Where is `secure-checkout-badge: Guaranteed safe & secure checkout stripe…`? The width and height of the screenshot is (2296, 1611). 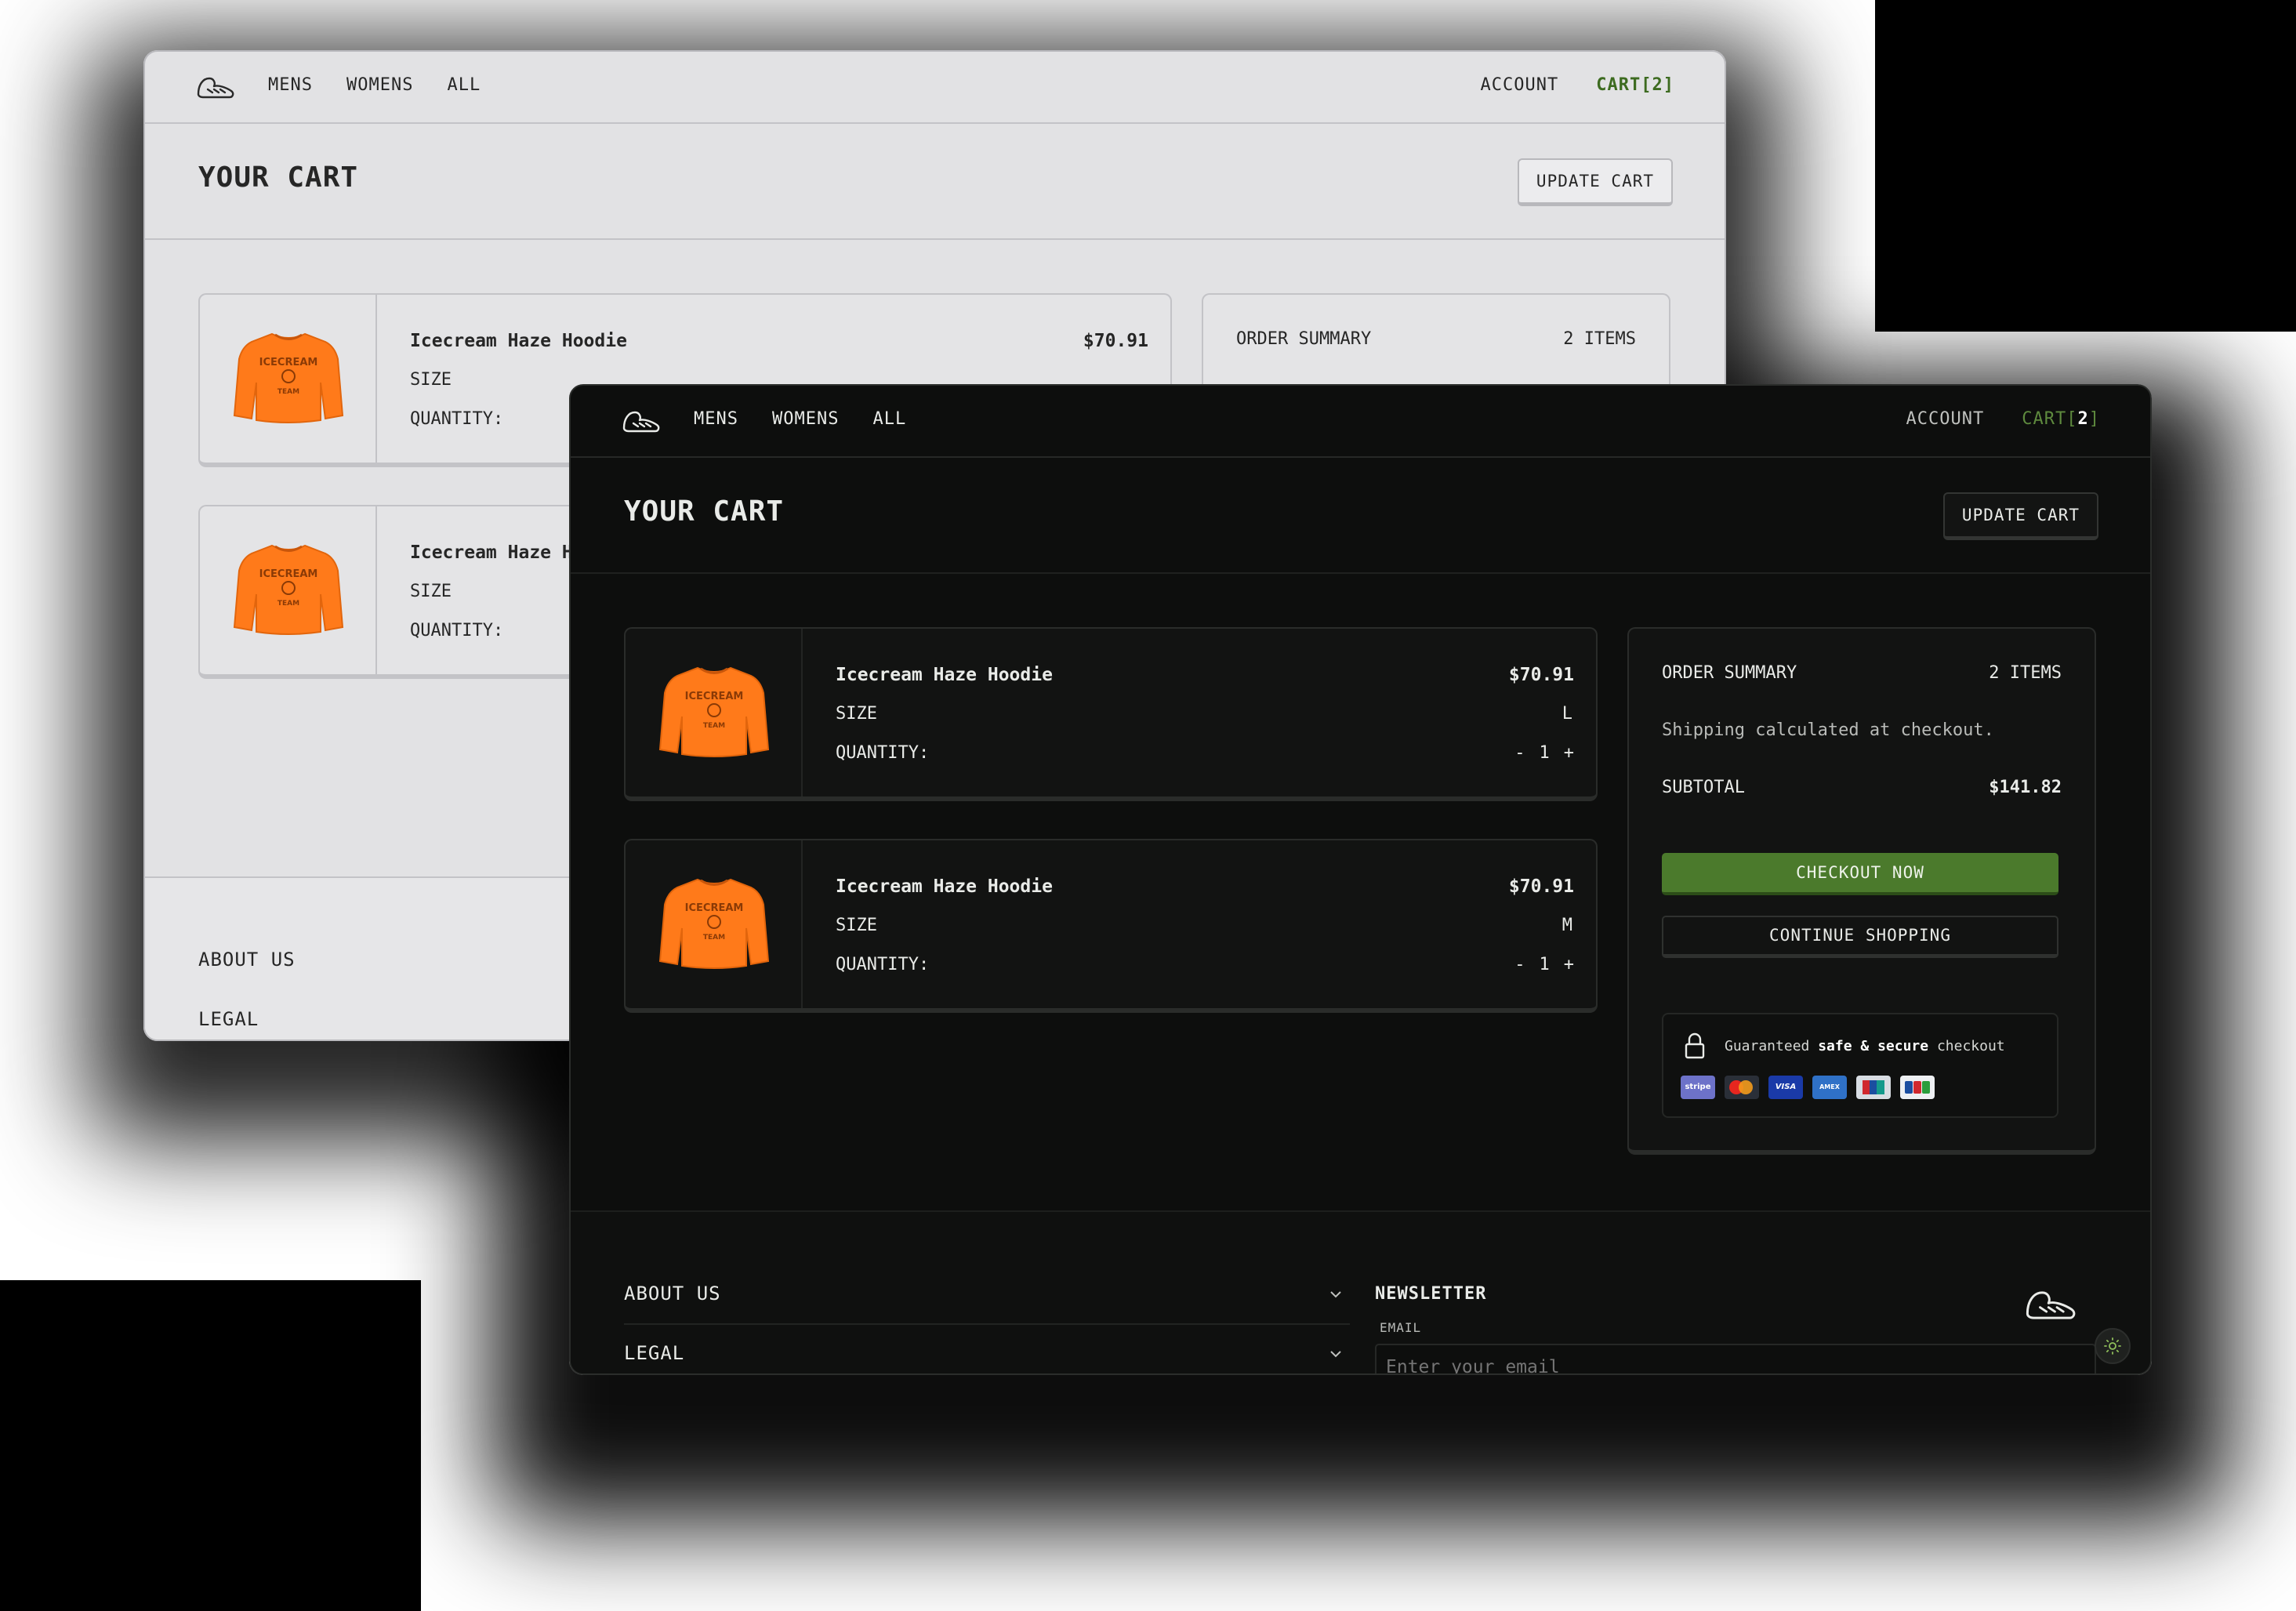
secure-checkout-badge: Guaranteed safe & secure checkout stripe… is located at coordinates (1860, 1065).